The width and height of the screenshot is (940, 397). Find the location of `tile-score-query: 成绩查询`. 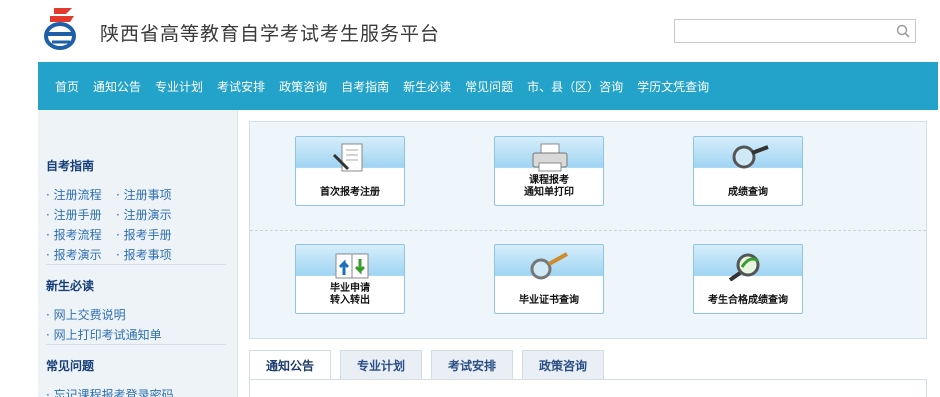

tile-score-query: 成绩查询 is located at coordinates (748, 171).